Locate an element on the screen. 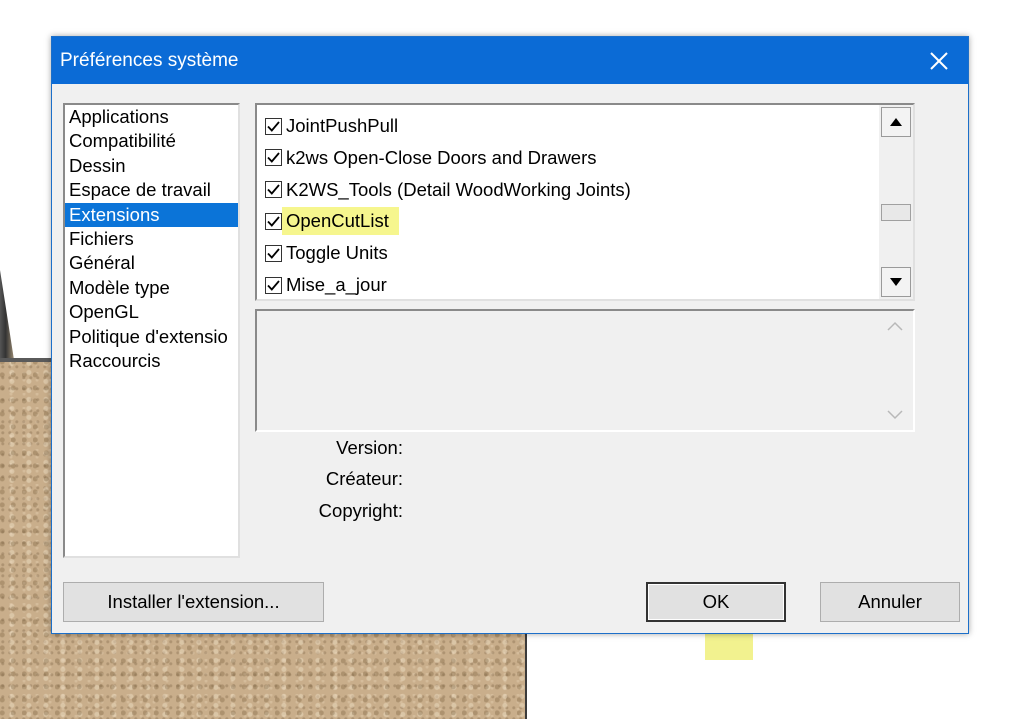 This screenshot has height=719, width=1024. category-item: Fichiers is located at coordinates (151, 239).